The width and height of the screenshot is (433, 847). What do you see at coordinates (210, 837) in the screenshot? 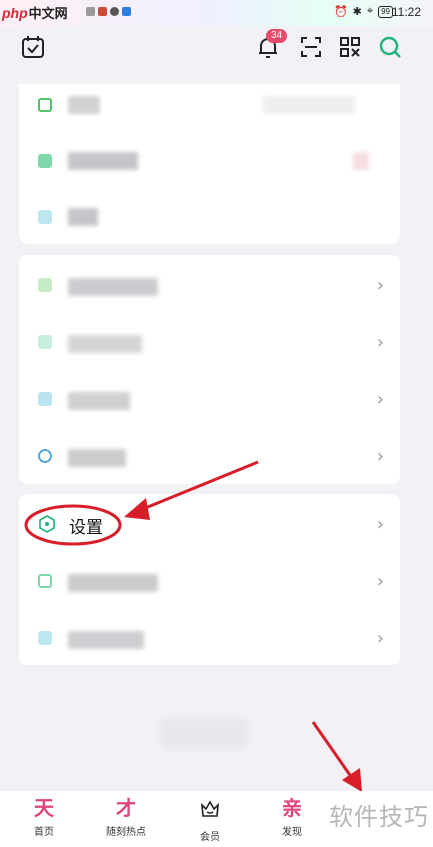
I see `nav-label: 会员` at bounding box center [210, 837].